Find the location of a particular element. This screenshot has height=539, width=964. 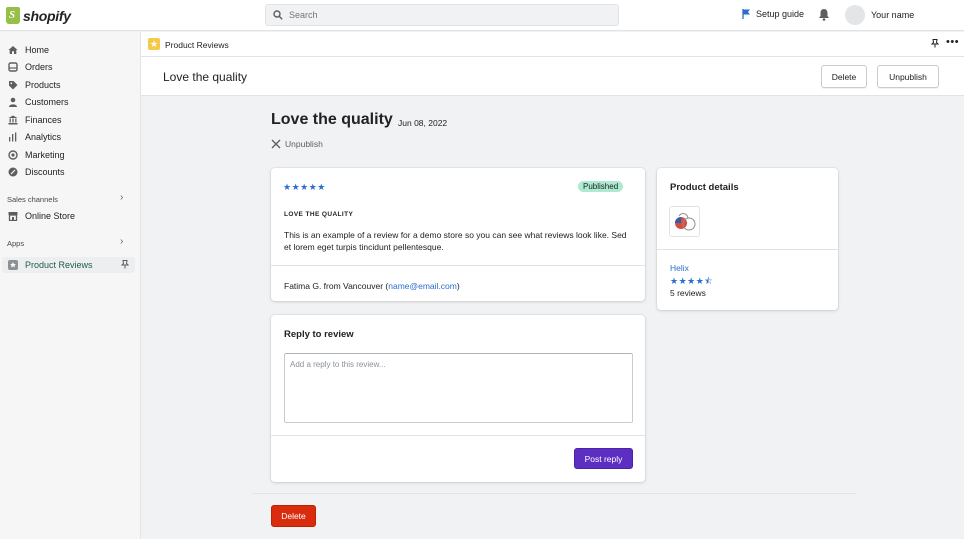

sidebar-item-customers: Customers is located at coordinates (67, 102).